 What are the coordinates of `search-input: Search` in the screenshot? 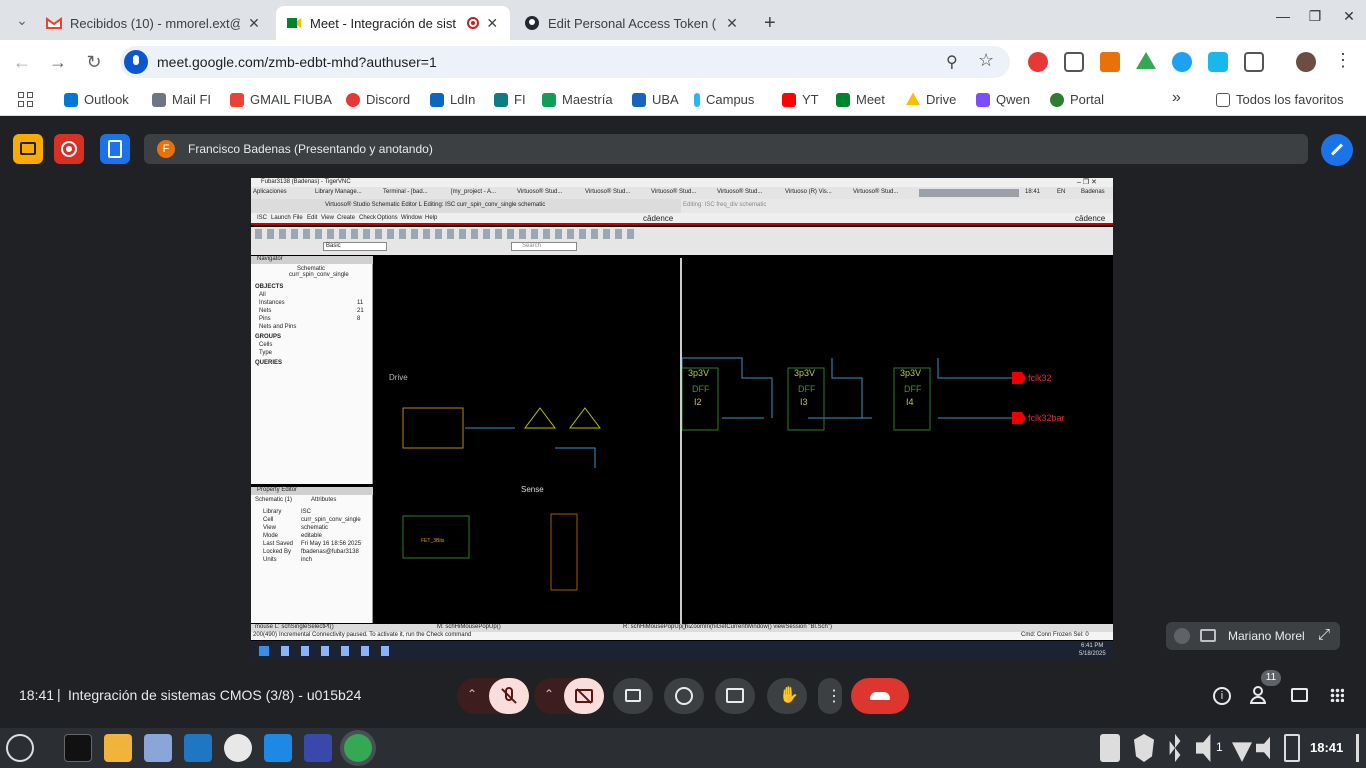 It's located at (544, 246).